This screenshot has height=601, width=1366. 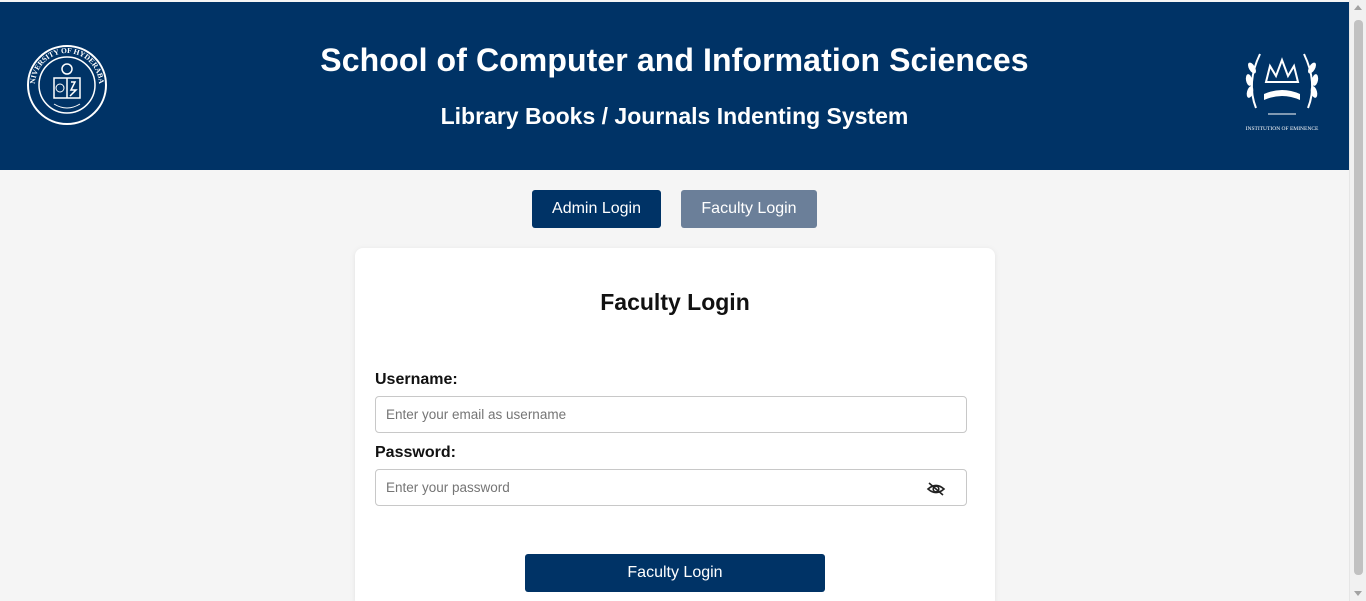 What do you see at coordinates (1358, 593) in the screenshot?
I see `scroll-down-arrow-icon` at bounding box center [1358, 593].